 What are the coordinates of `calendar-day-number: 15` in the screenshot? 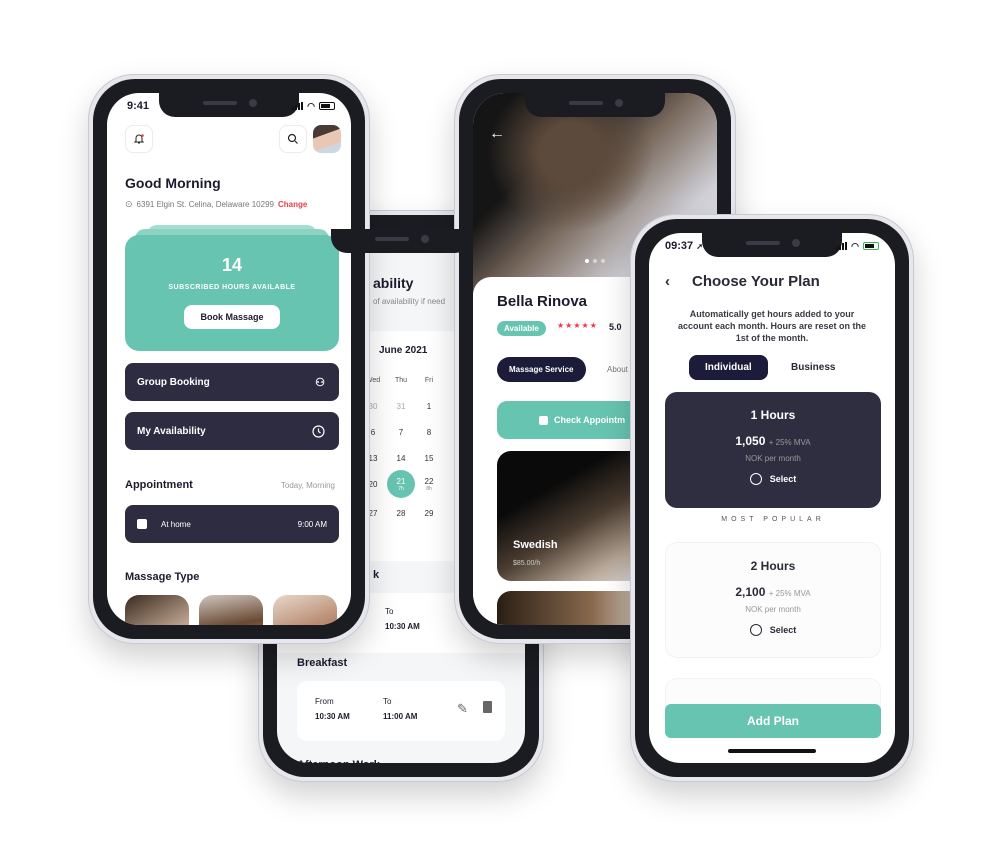 It's located at (429, 458).